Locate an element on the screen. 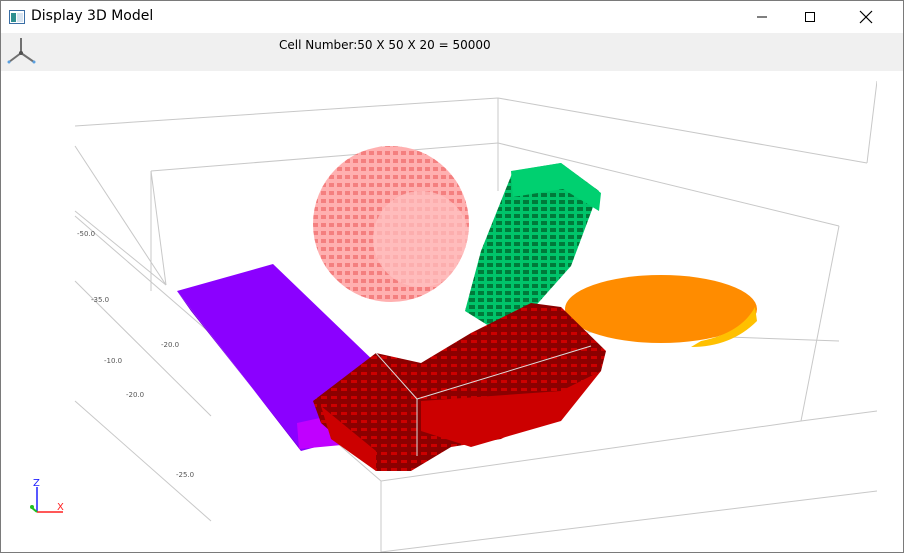 The width and height of the screenshot is (904, 553). title-bar: Display 3D Model is located at coordinates (452, 17).